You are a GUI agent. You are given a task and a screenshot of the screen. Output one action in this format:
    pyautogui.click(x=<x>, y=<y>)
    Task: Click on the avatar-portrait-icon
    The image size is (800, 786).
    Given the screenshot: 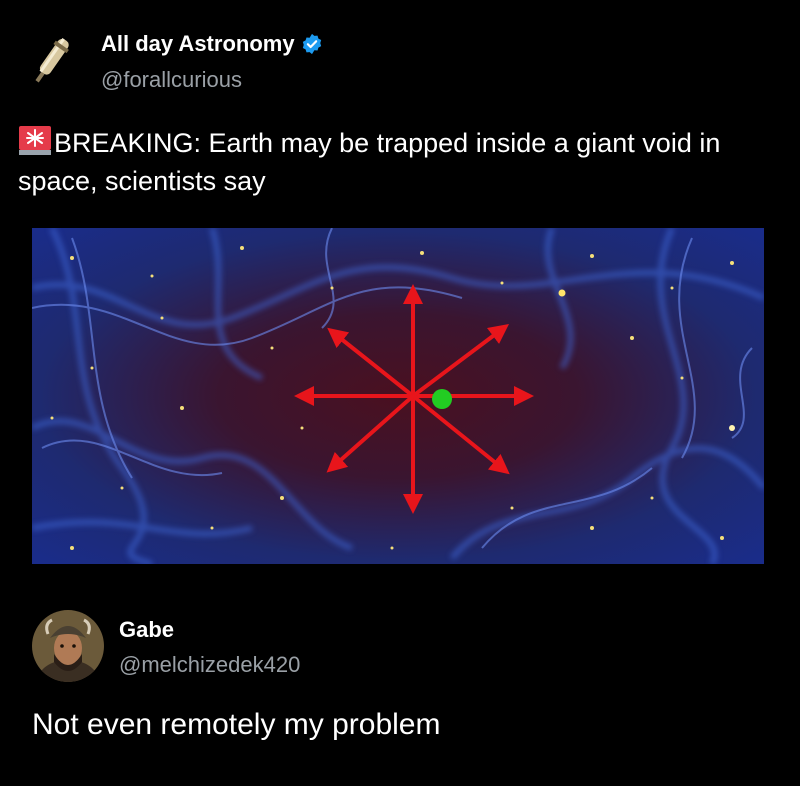 What is the action you would take?
    pyautogui.click(x=68, y=646)
    